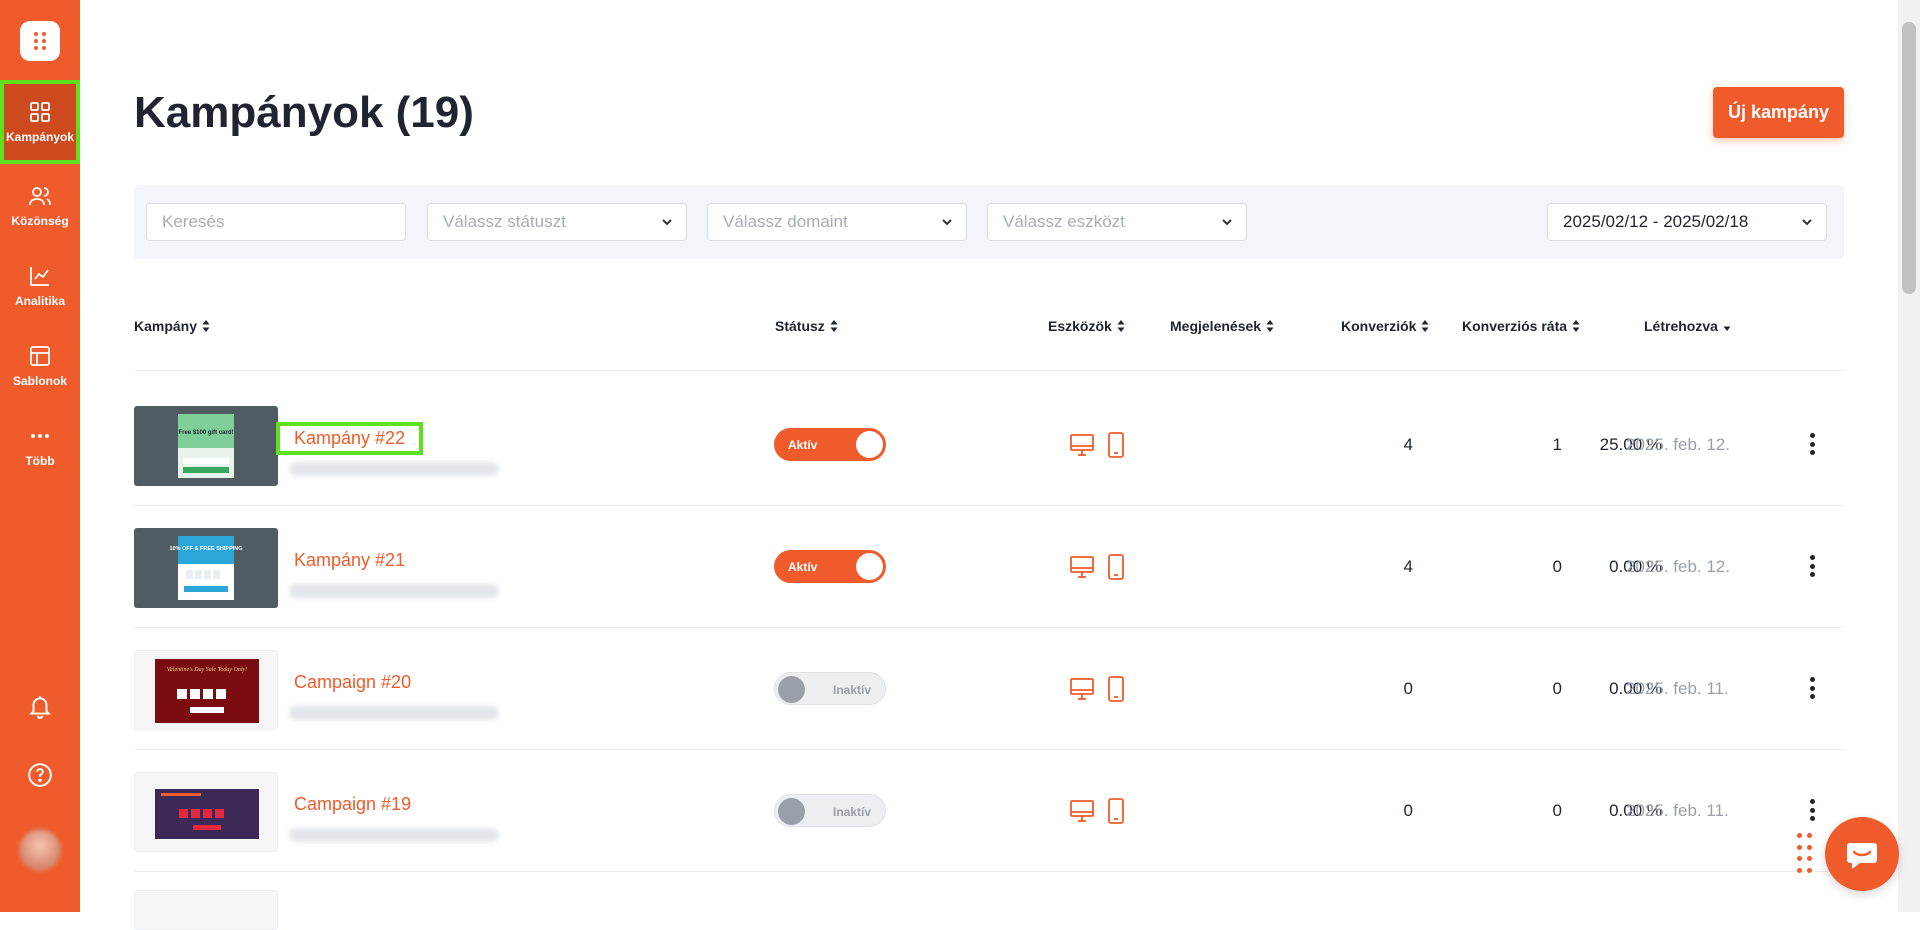 Image resolution: width=1920 pixels, height=930 pixels. Describe the element at coordinates (1064, 221) in the screenshot. I see `device-select-placeholder: Válassz eszközt` at that location.